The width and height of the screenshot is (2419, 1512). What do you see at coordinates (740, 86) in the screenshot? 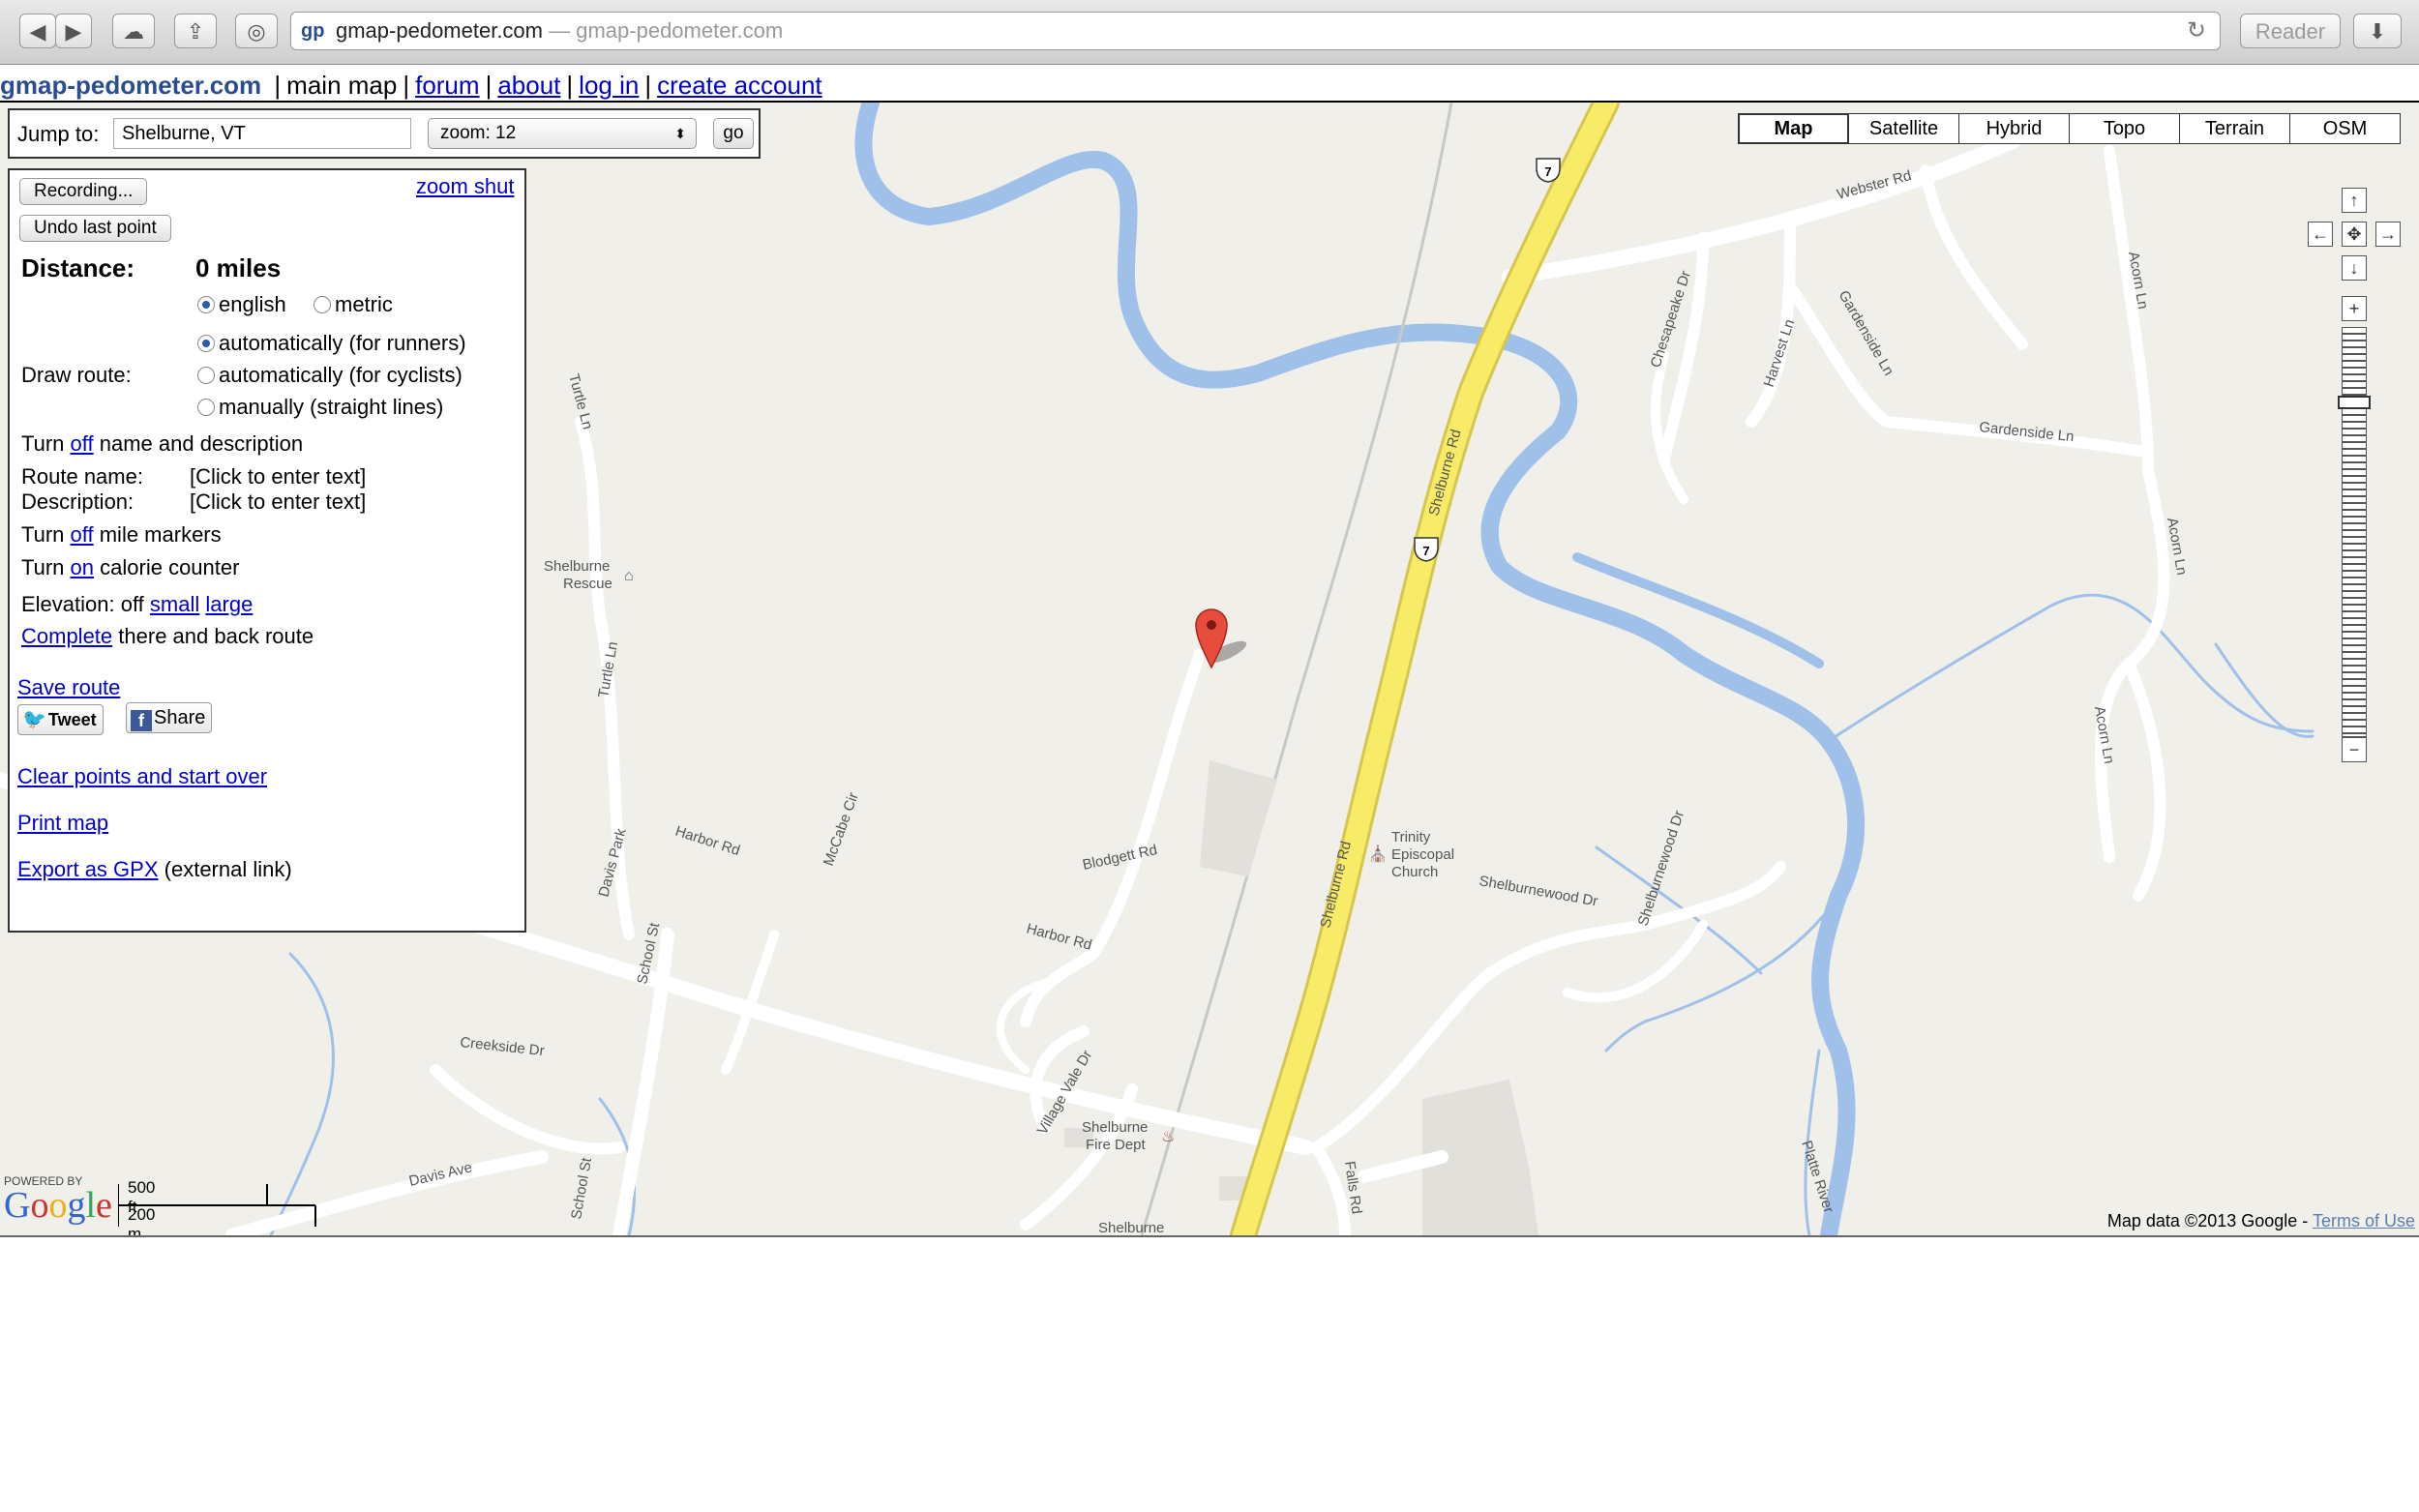
I see `nav-create-account: create account` at bounding box center [740, 86].